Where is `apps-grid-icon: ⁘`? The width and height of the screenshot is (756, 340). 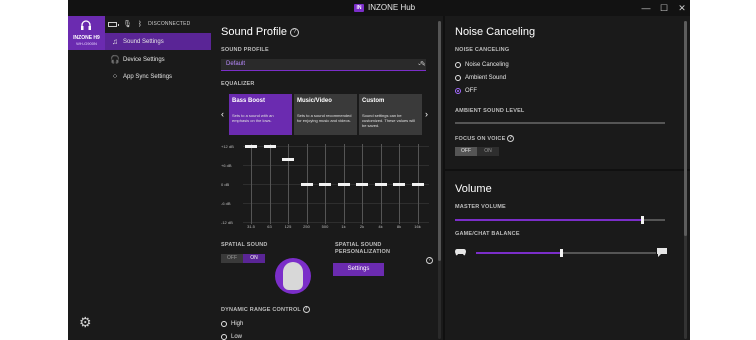 apps-grid-icon: ⁘ is located at coordinates (115, 76).